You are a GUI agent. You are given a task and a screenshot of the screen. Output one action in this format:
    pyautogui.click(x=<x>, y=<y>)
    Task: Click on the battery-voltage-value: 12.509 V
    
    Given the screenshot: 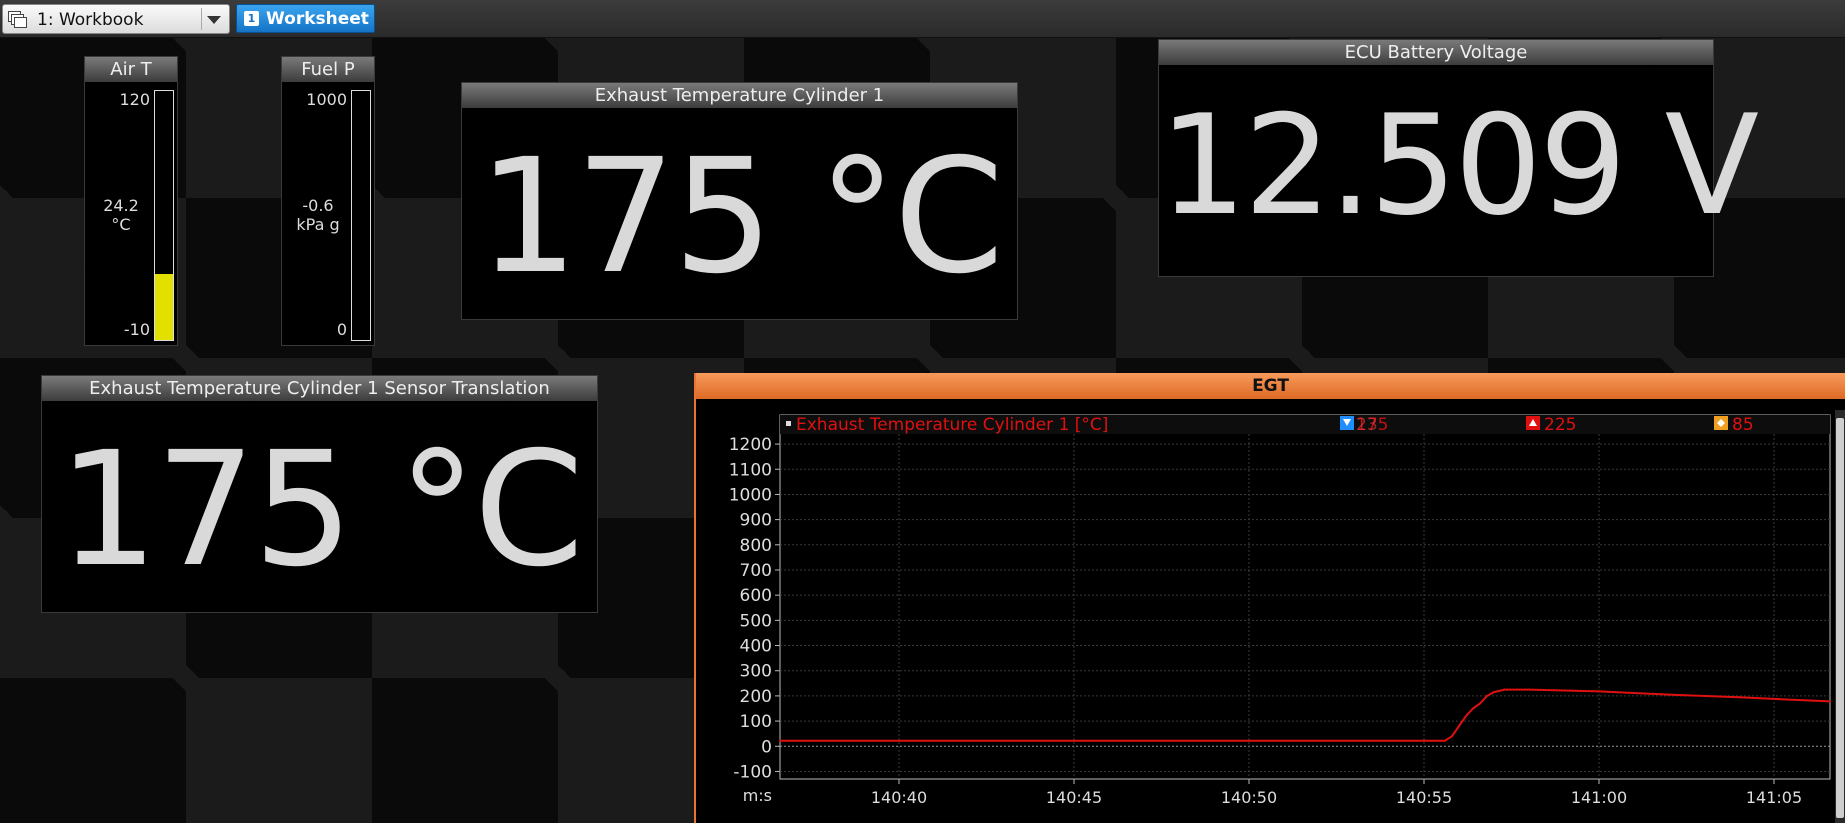 What is the action you would take?
    pyautogui.click(x=1459, y=165)
    